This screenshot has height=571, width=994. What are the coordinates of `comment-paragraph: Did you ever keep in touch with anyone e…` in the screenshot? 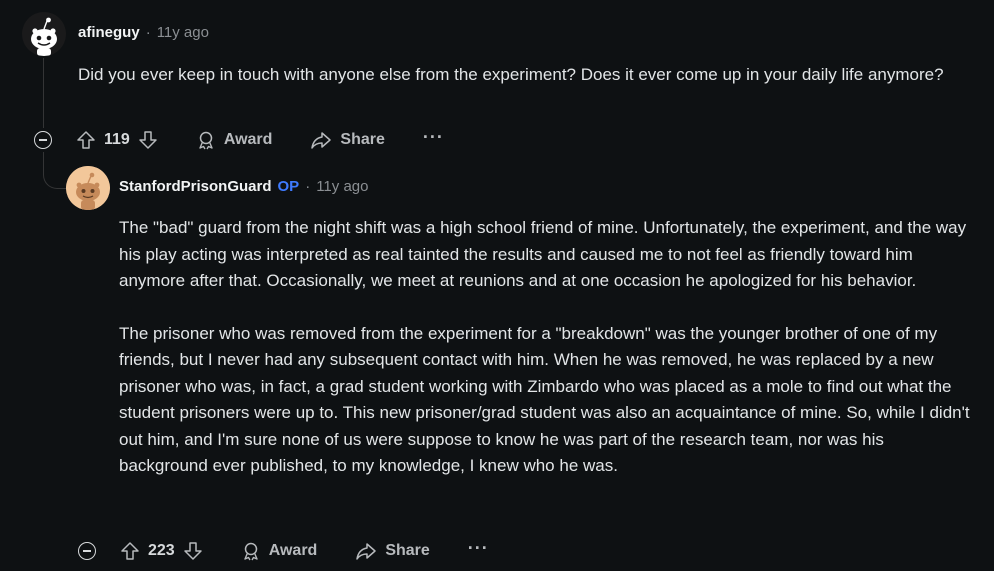 It's located at (511, 74).